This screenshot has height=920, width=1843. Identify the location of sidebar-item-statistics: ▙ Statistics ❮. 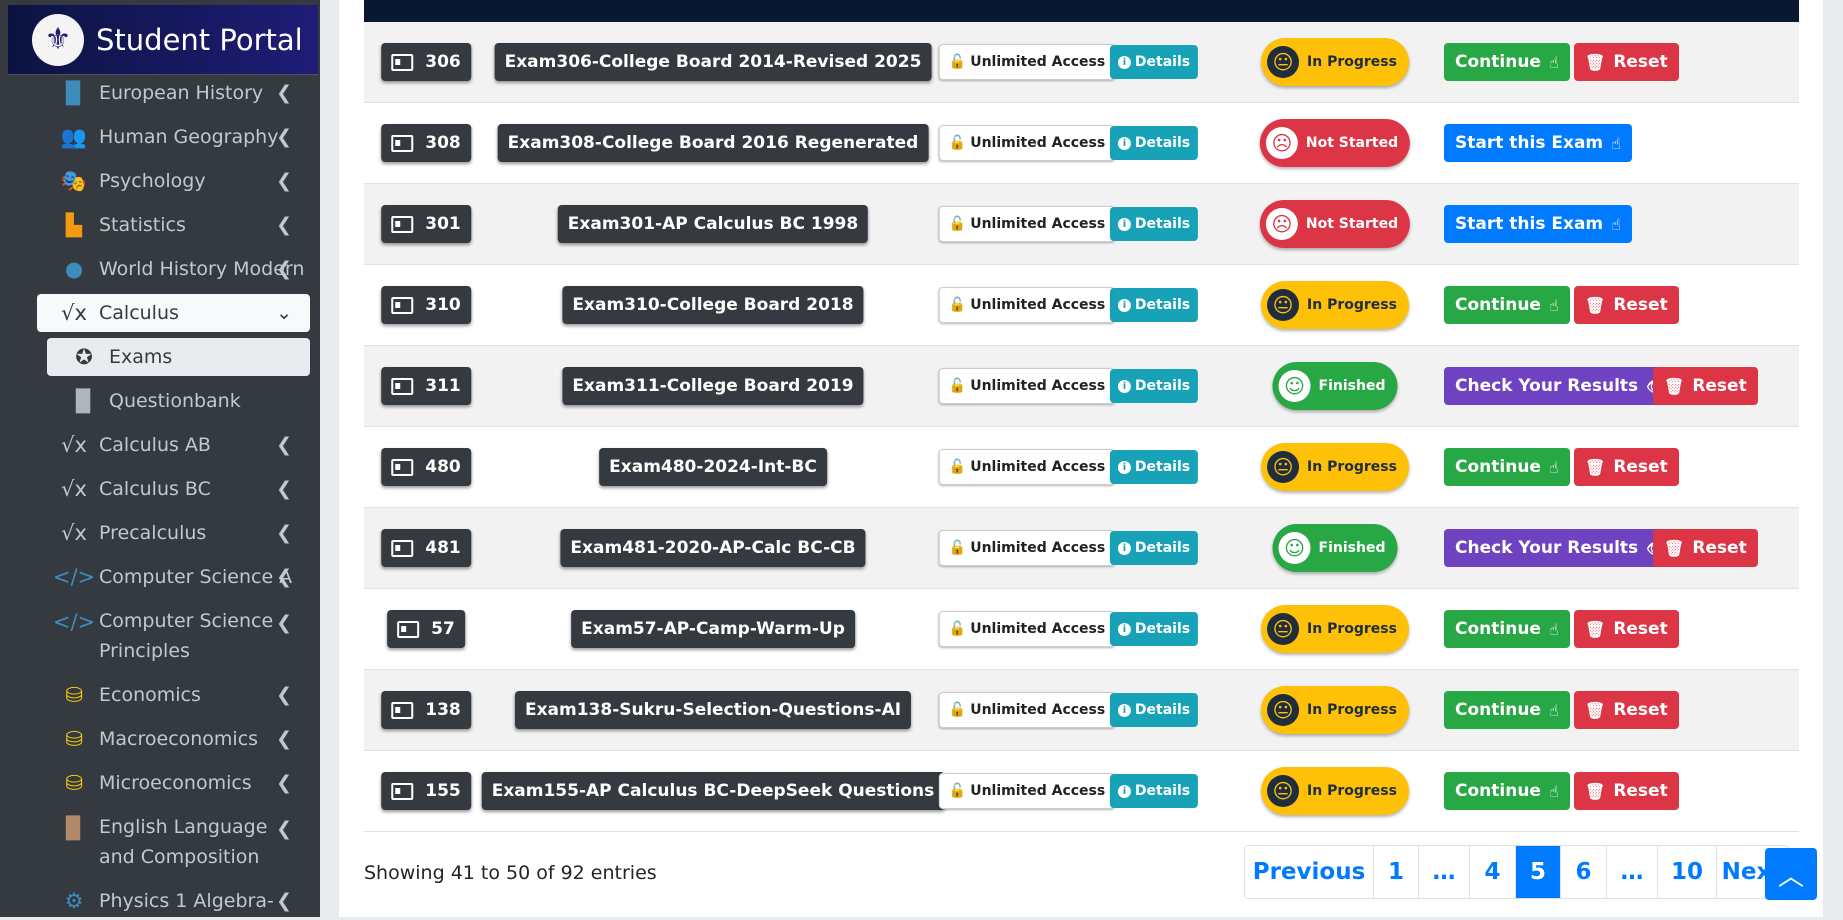
(173, 225).